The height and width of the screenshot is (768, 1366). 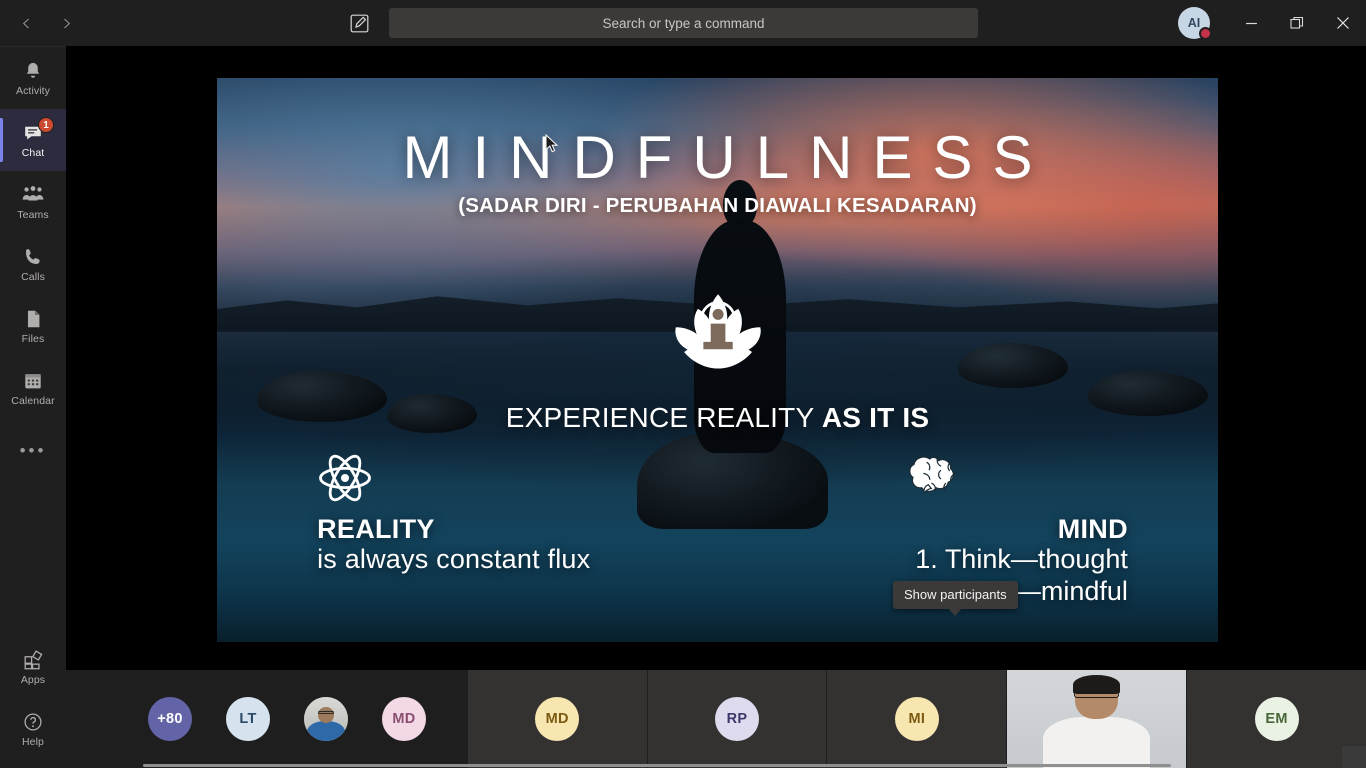 I want to click on avatar-photo-glasses, so click(x=326, y=712).